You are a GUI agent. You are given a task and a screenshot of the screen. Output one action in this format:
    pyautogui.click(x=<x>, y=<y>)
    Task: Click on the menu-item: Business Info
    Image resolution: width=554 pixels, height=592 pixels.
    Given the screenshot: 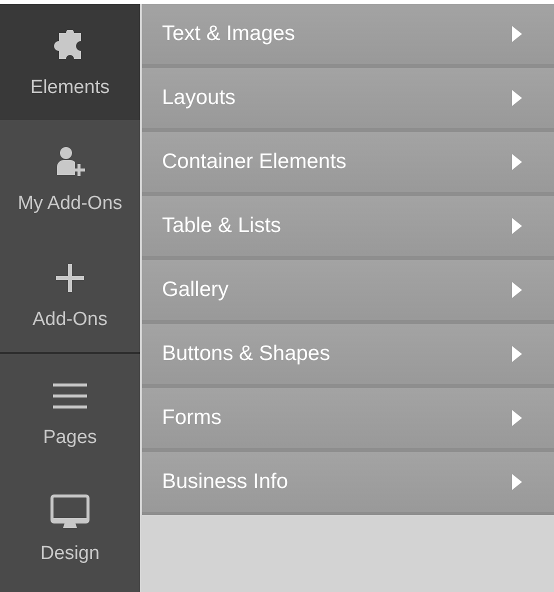 What is the action you would take?
    pyautogui.click(x=348, y=482)
    